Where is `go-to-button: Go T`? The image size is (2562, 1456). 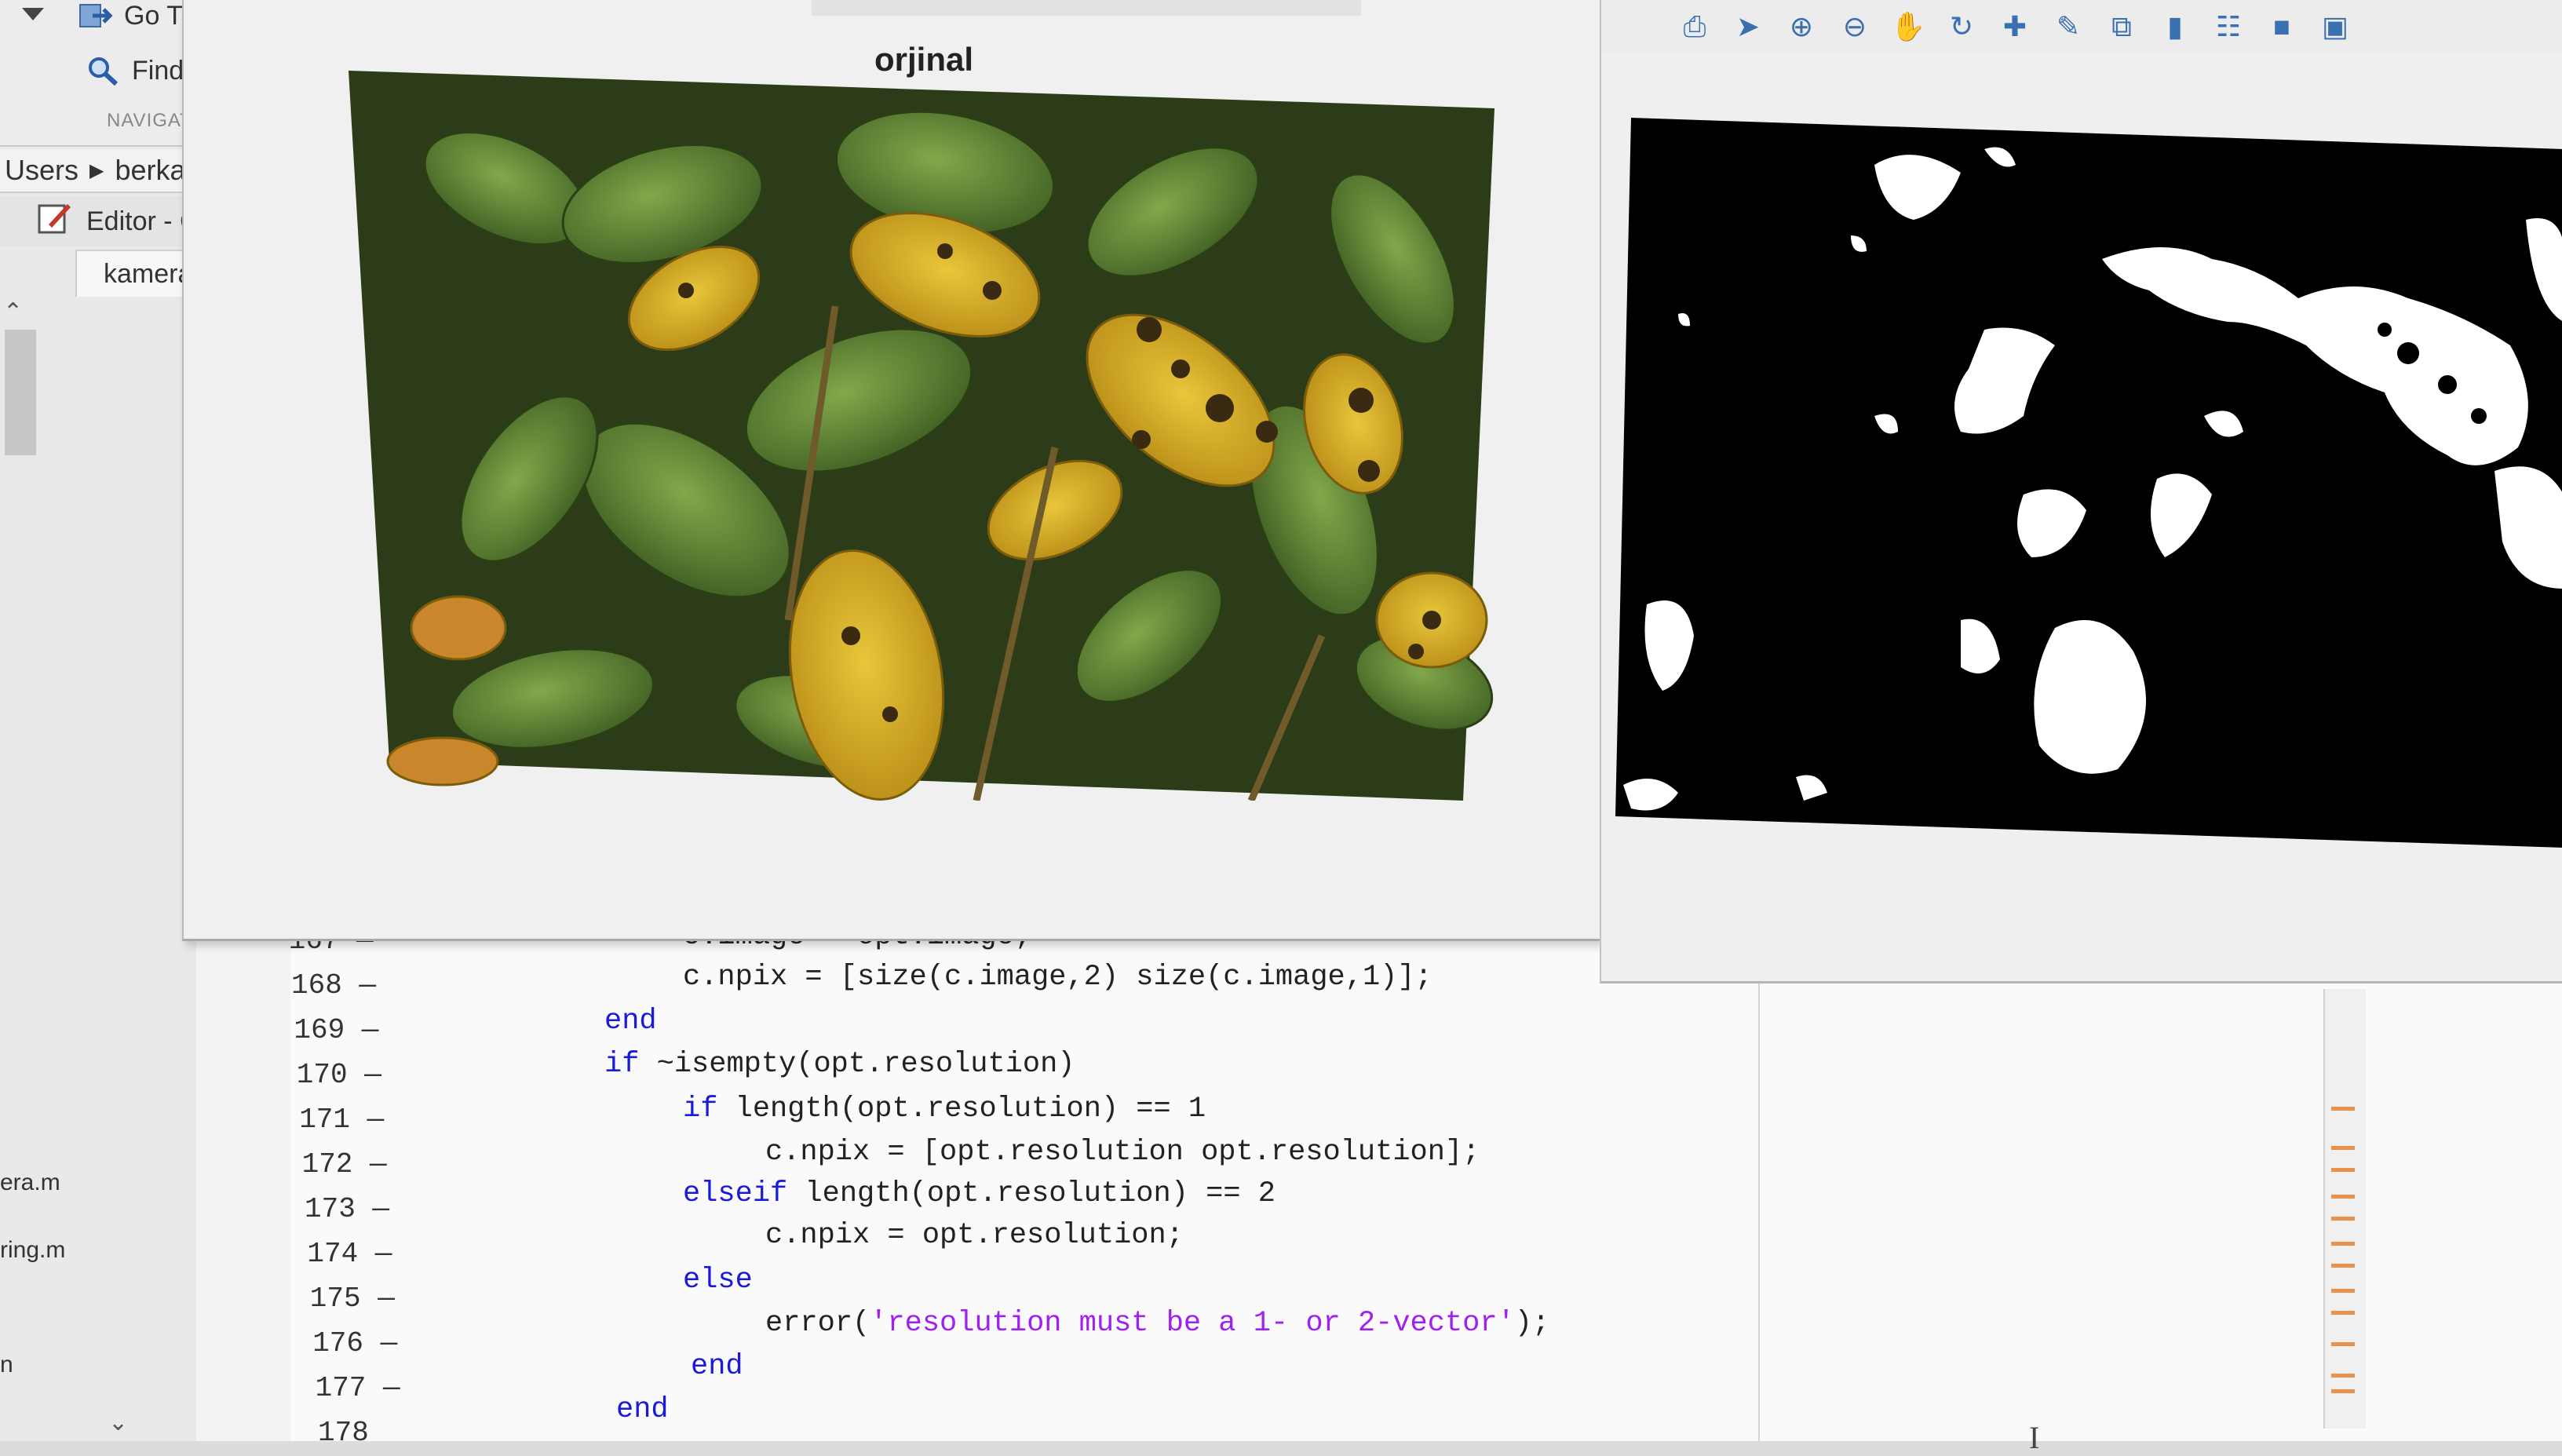
go-to-button: Go T is located at coordinates (130, 15).